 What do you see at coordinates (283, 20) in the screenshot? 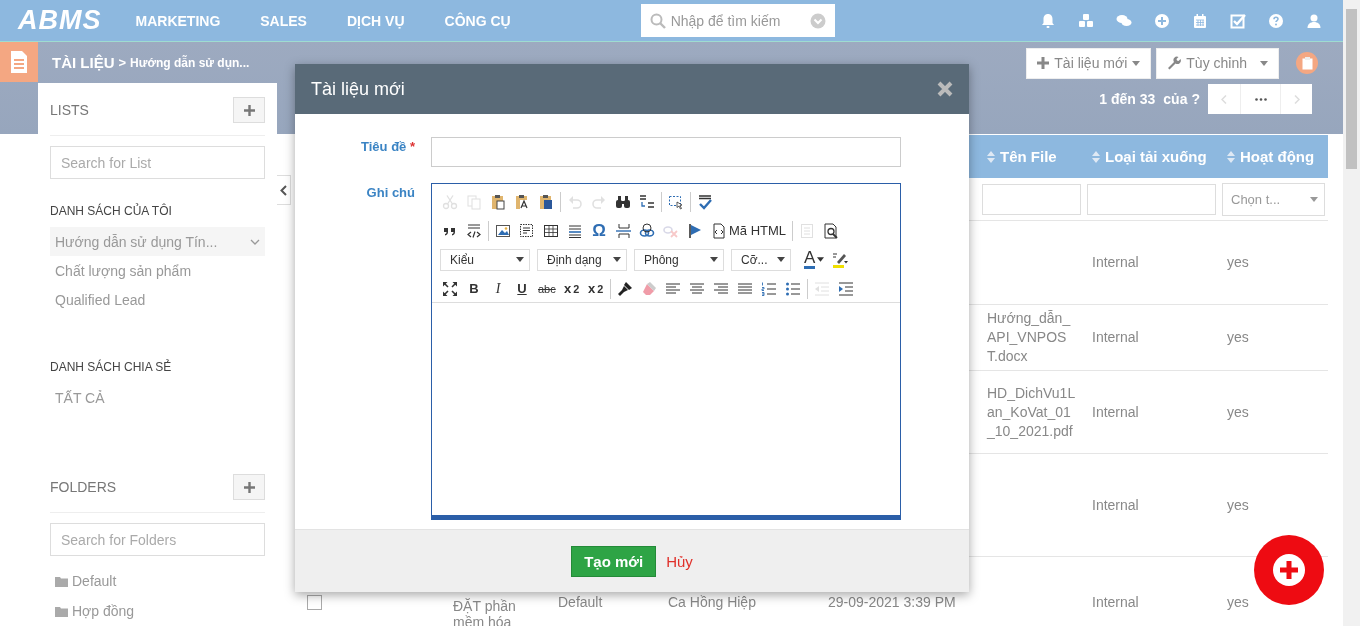
I see `nav-link: SALES` at bounding box center [283, 20].